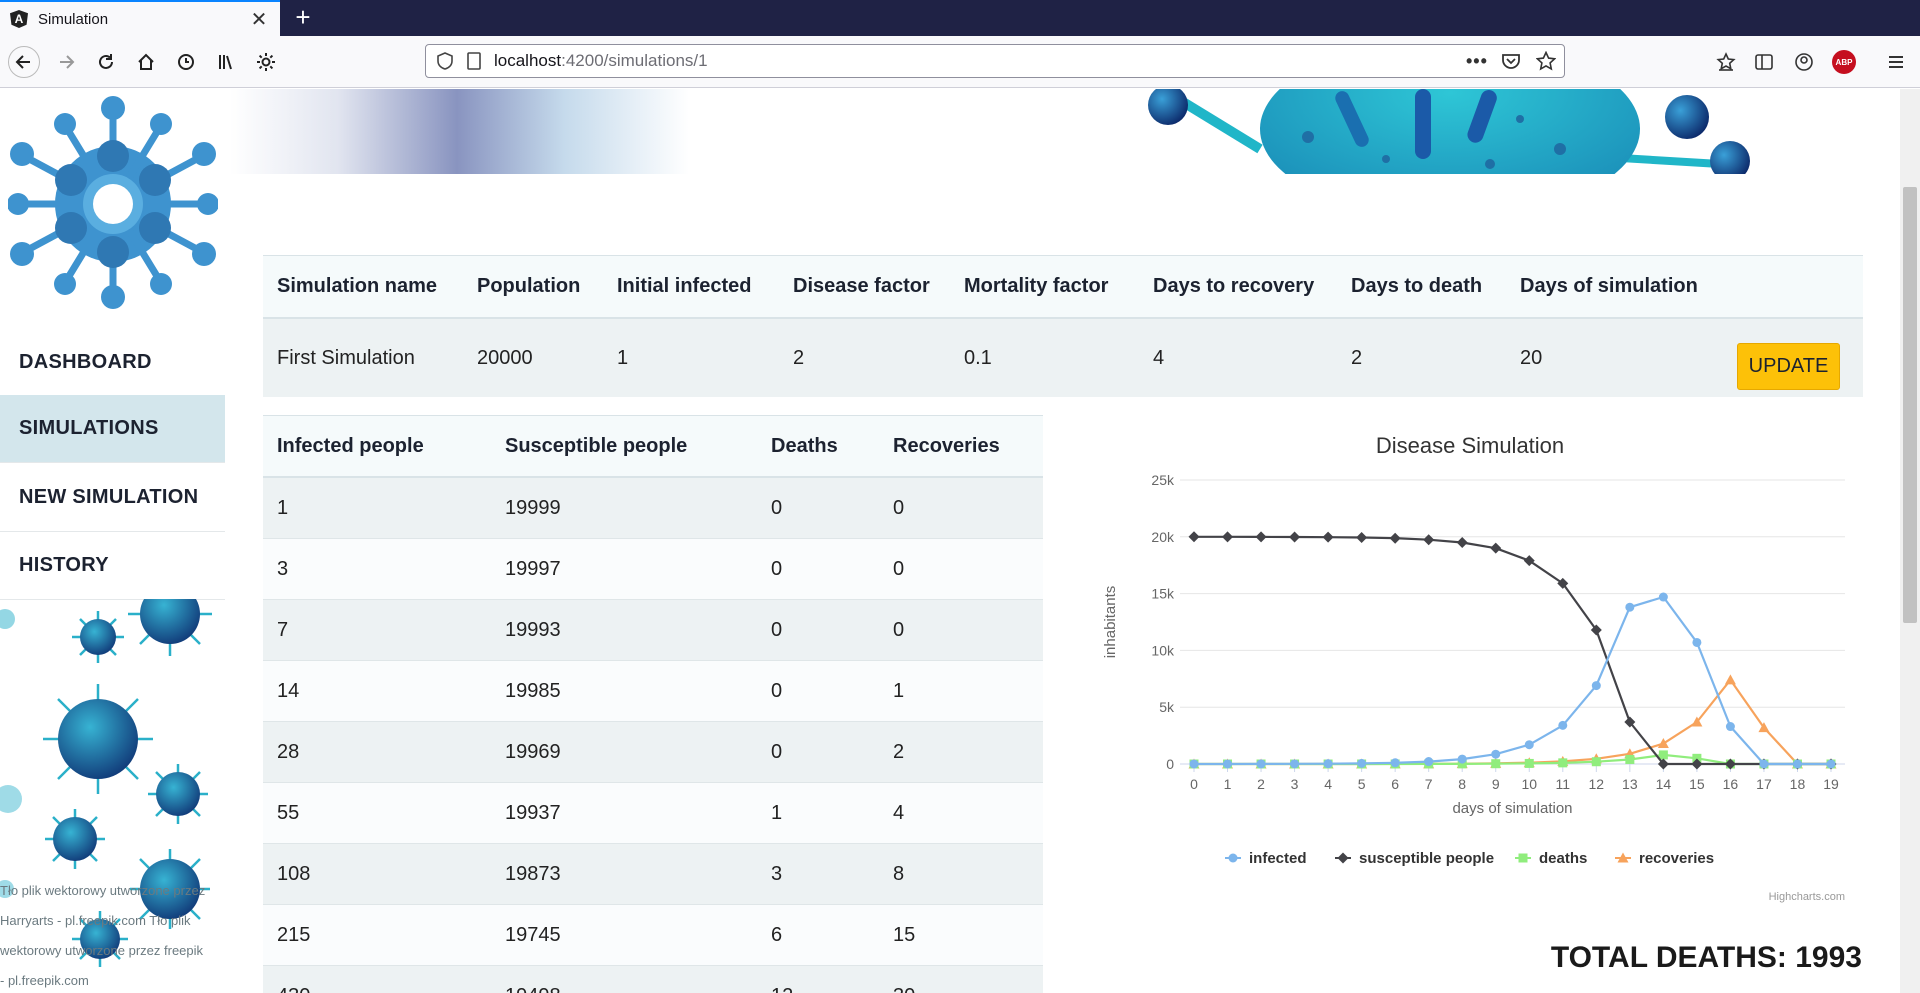 The width and height of the screenshot is (1920, 993). I want to click on x-axis-label: days of simulation, so click(1512, 808).